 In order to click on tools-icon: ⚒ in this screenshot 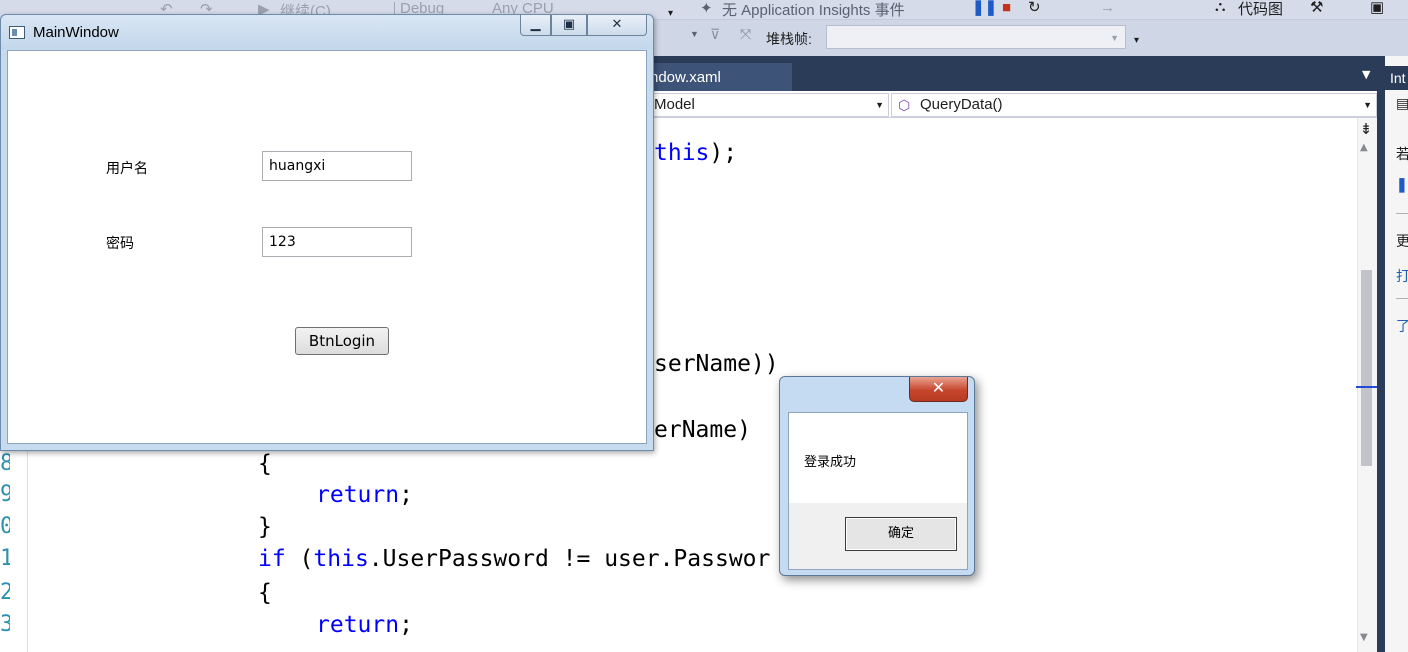, I will do `click(1316, 8)`.